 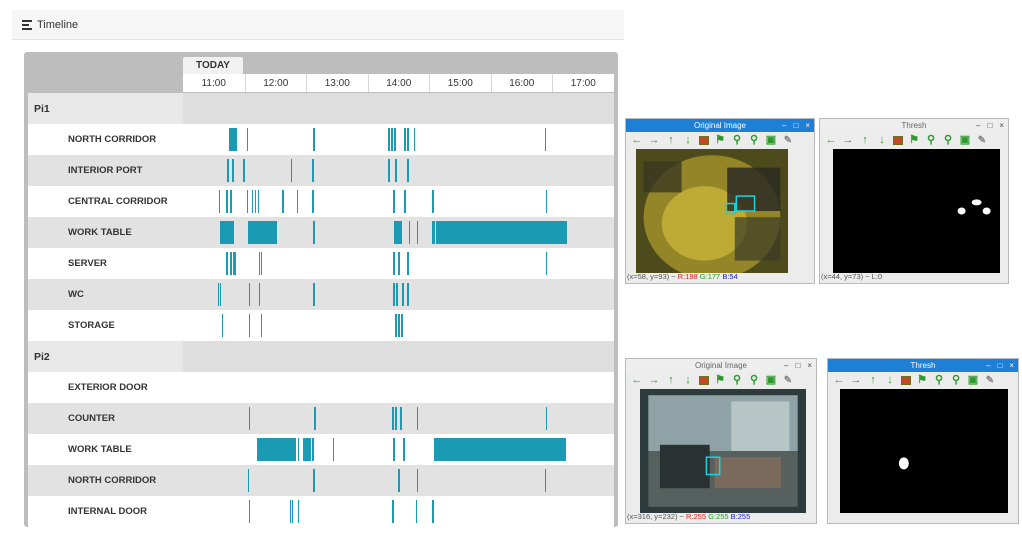 What do you see at coordinates (721, 365) in the screenshot?
I see `window-titlebar: Original Image – □ ×` at bounding box center [721, 365].